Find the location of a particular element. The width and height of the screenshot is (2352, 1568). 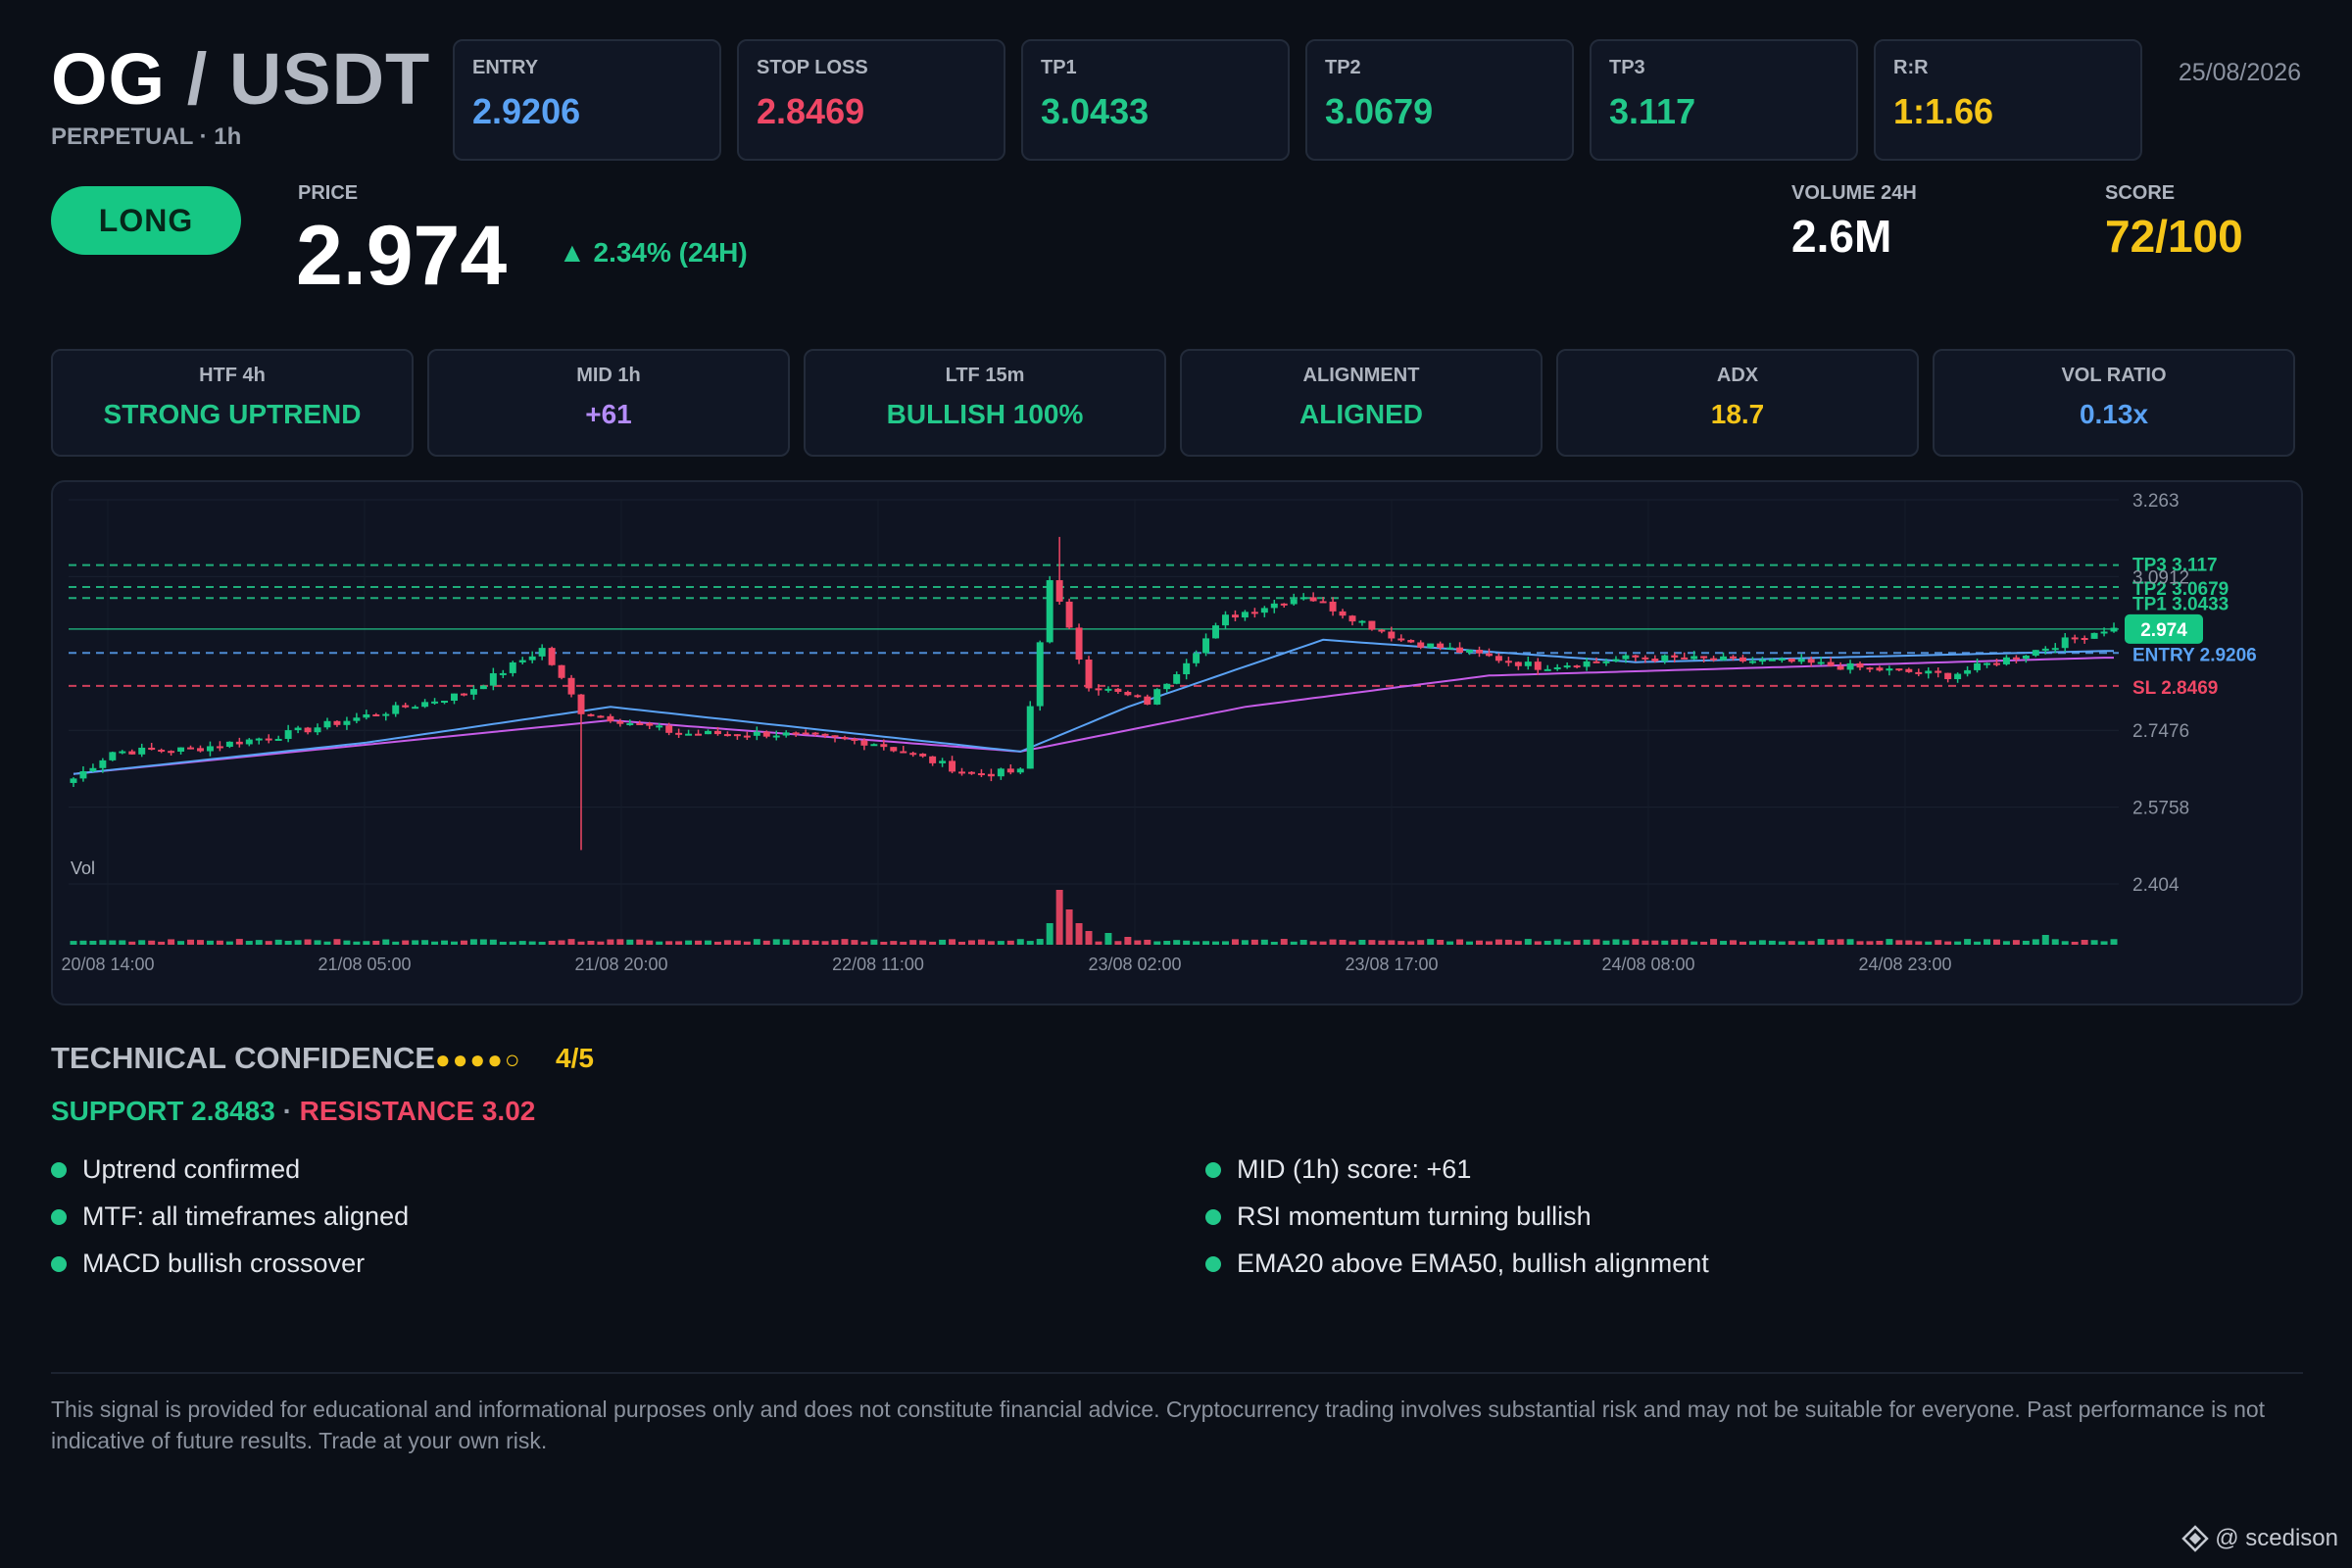

confidence-dots: ●●●●○ is located at coordinates (478, 1059).